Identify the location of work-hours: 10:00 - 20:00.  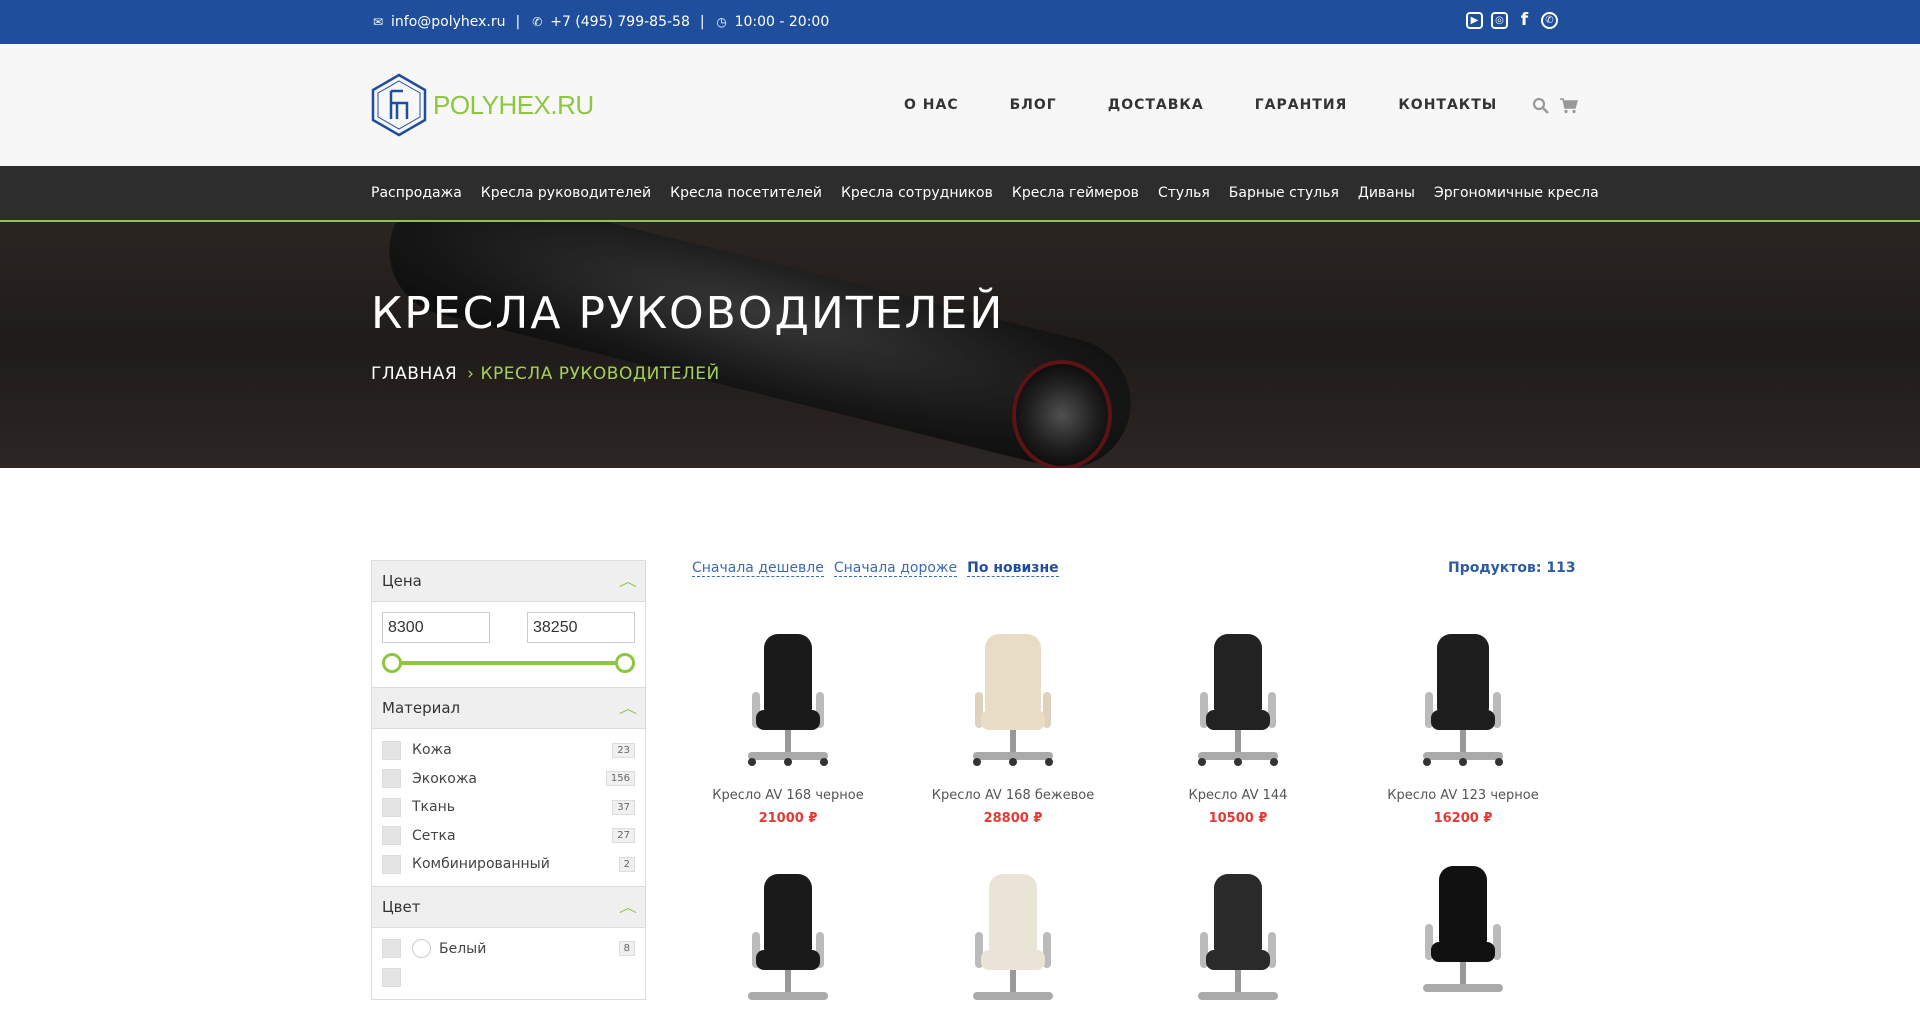
(782, 22).